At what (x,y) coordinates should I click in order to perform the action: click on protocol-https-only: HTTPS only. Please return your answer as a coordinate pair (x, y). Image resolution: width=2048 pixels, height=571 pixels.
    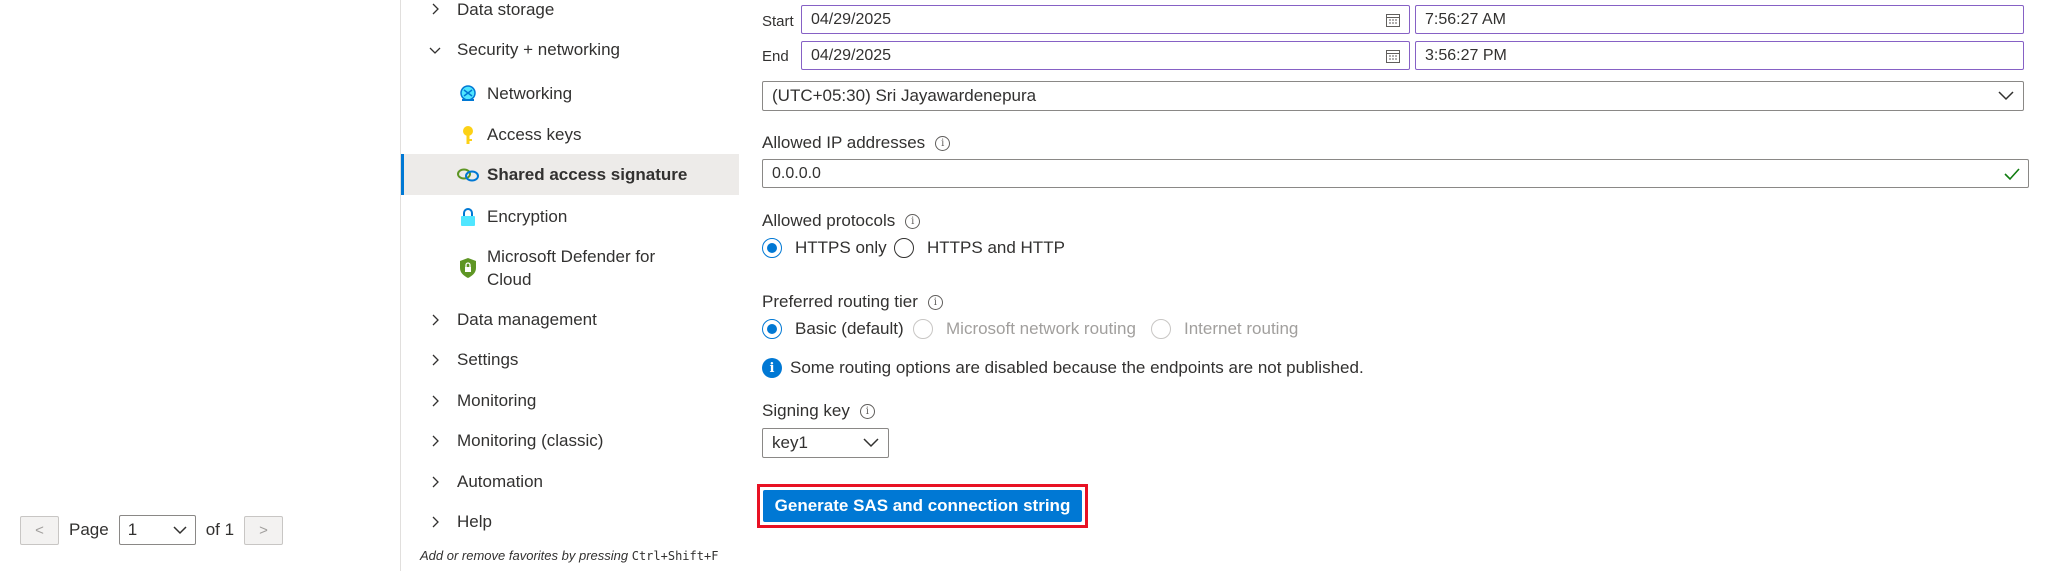
    Looking at the image, I should click on (824, 248).